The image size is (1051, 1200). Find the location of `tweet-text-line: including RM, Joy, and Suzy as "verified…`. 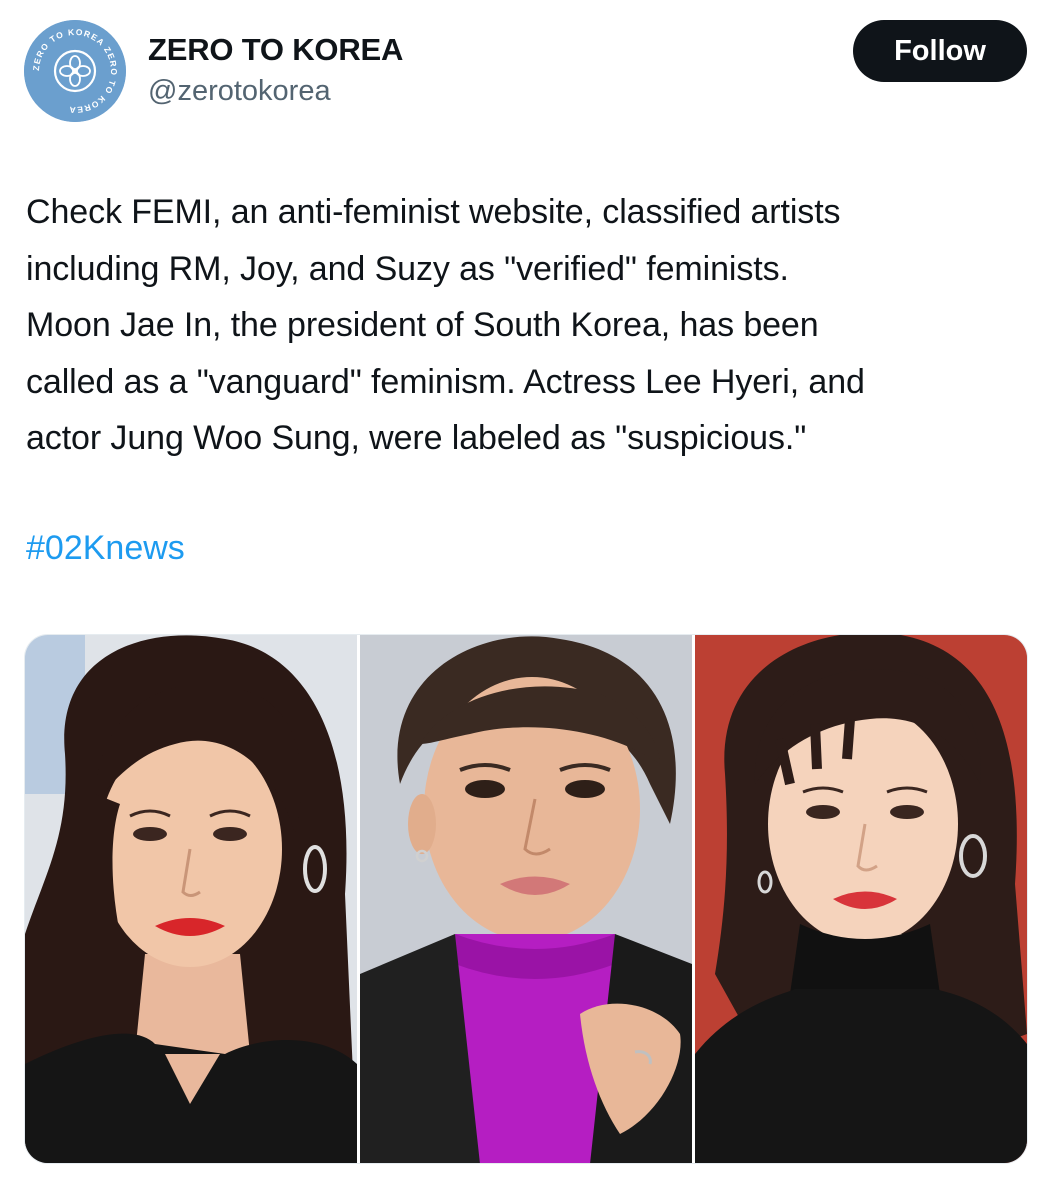

tweet-text-line: including RM, Joy, and Suzy as "verified… is located at coordinates (407, 268).